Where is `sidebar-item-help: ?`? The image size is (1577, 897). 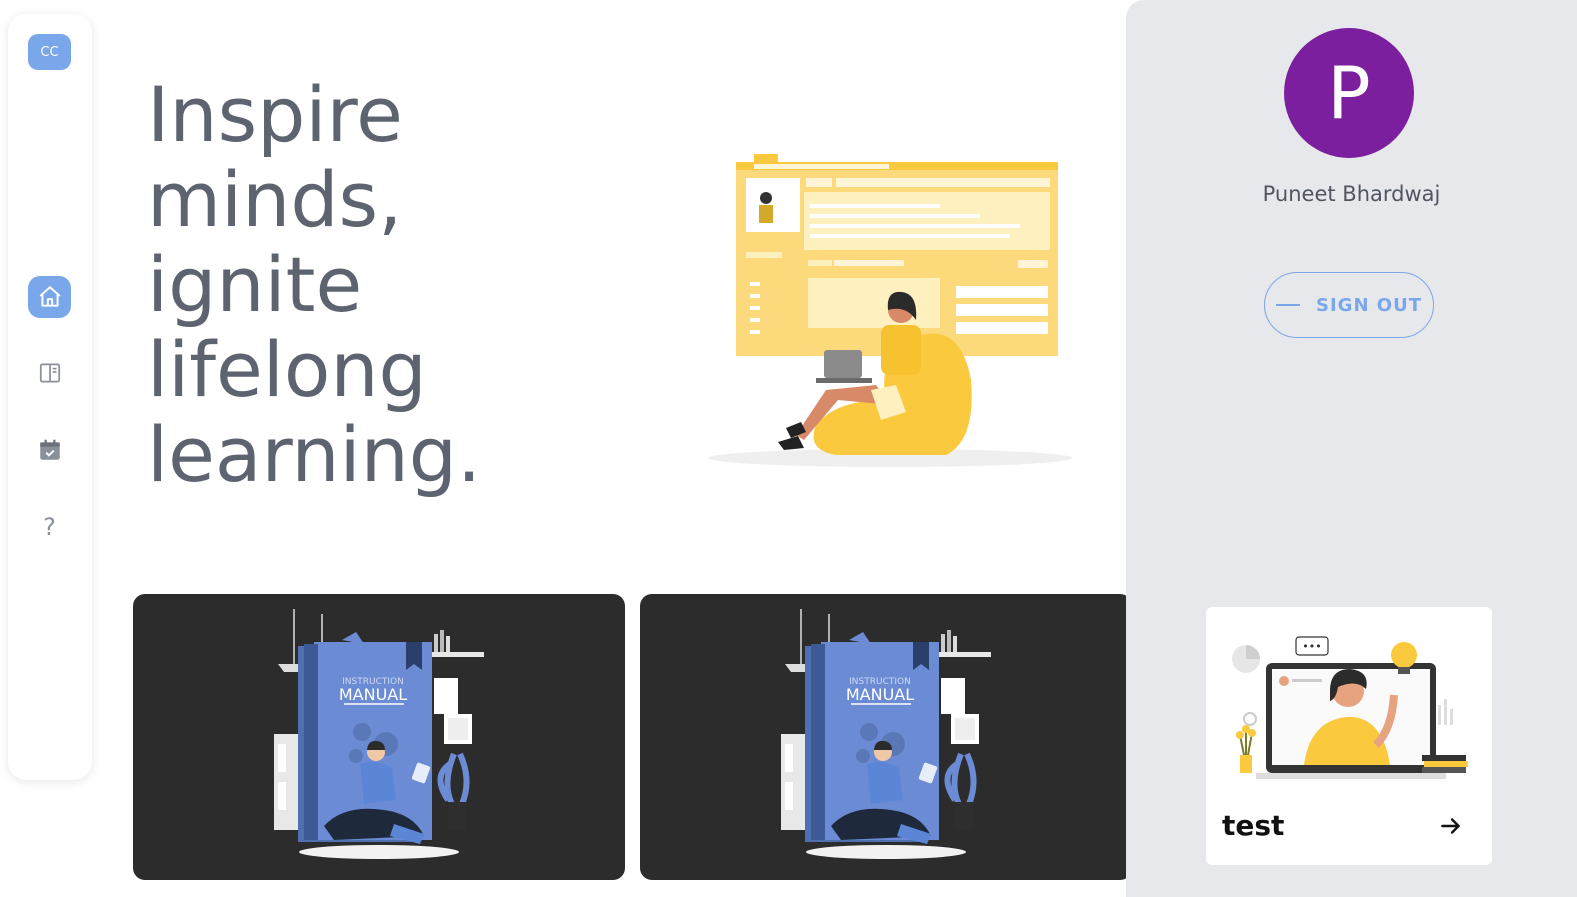
sidebar-item-help: ? is located at coordinates (49, 527).